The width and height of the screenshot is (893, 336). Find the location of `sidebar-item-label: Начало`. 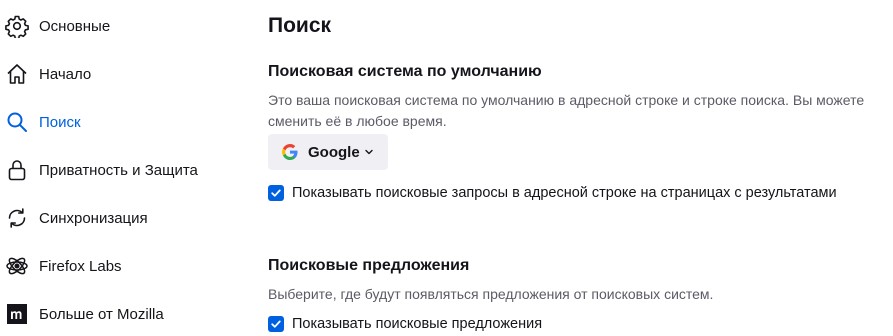

sidebar-item-label: Начало is located at coordinates (65, 74).